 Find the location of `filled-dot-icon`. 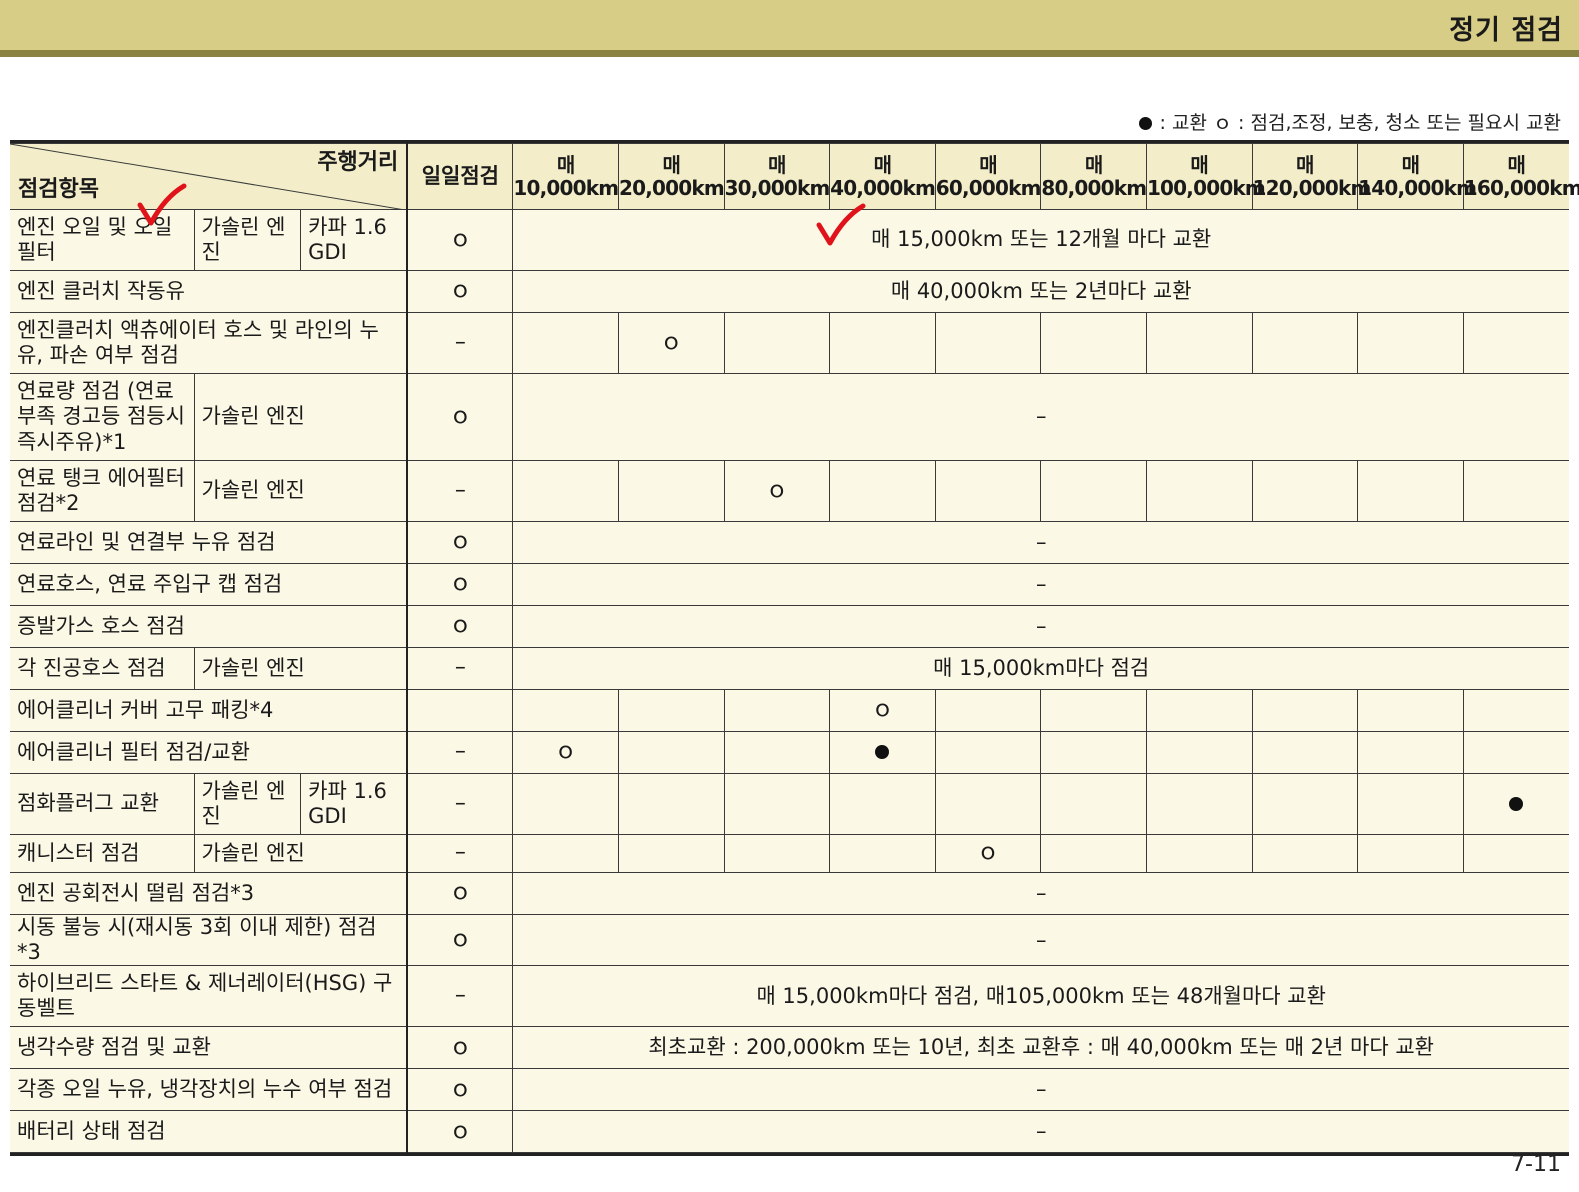

filled-dot-icon is located at coordinates (1145, 123).